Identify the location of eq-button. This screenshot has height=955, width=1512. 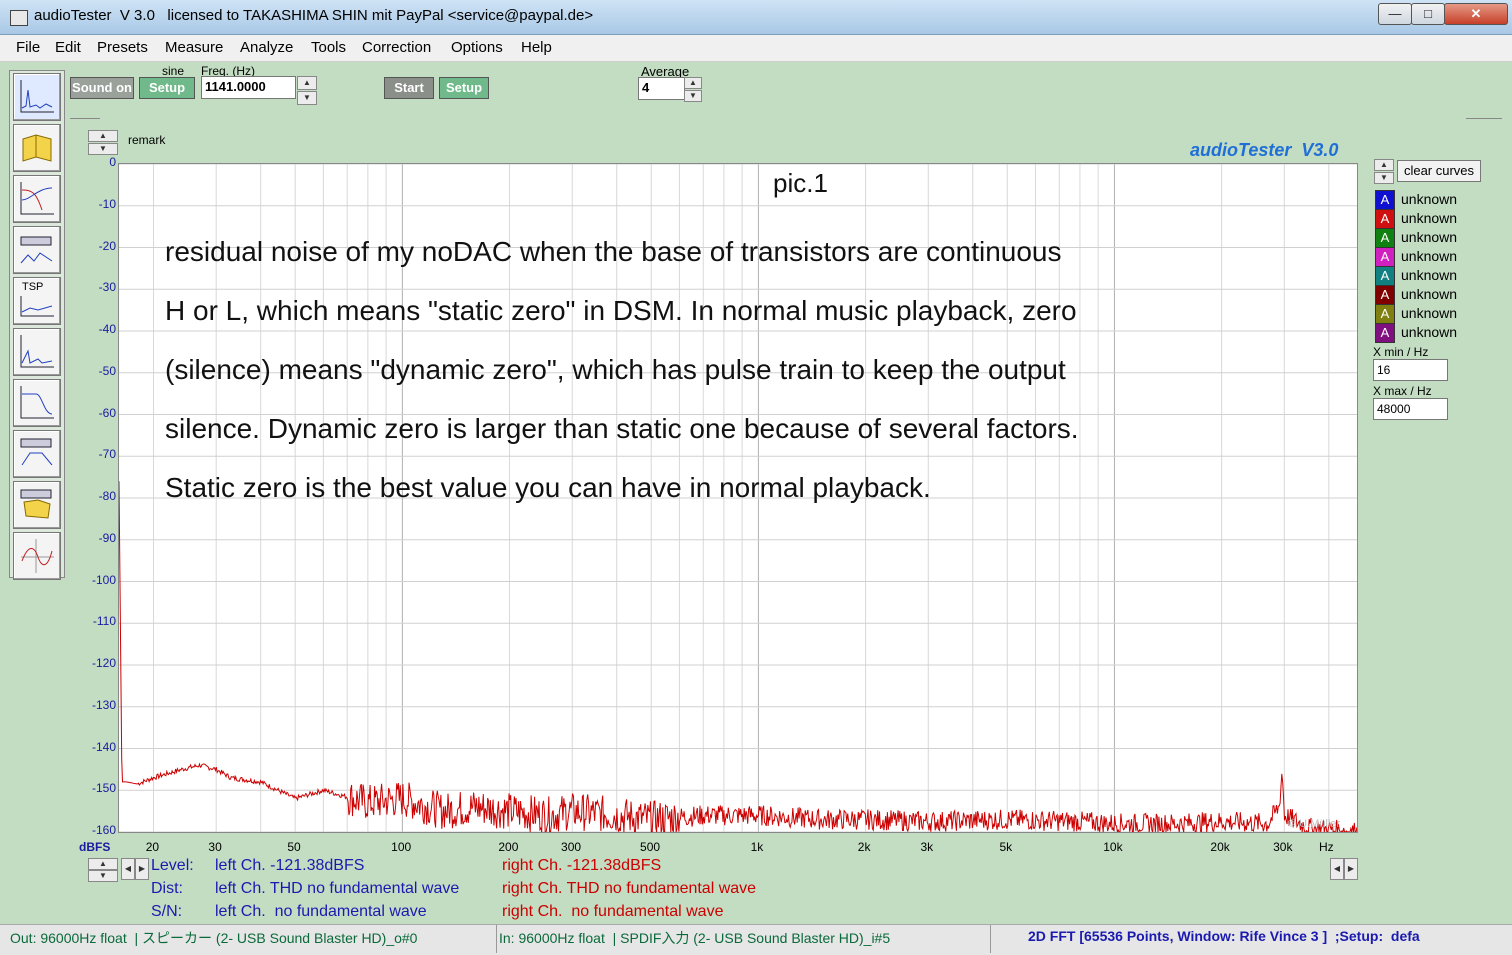
(37, 454).